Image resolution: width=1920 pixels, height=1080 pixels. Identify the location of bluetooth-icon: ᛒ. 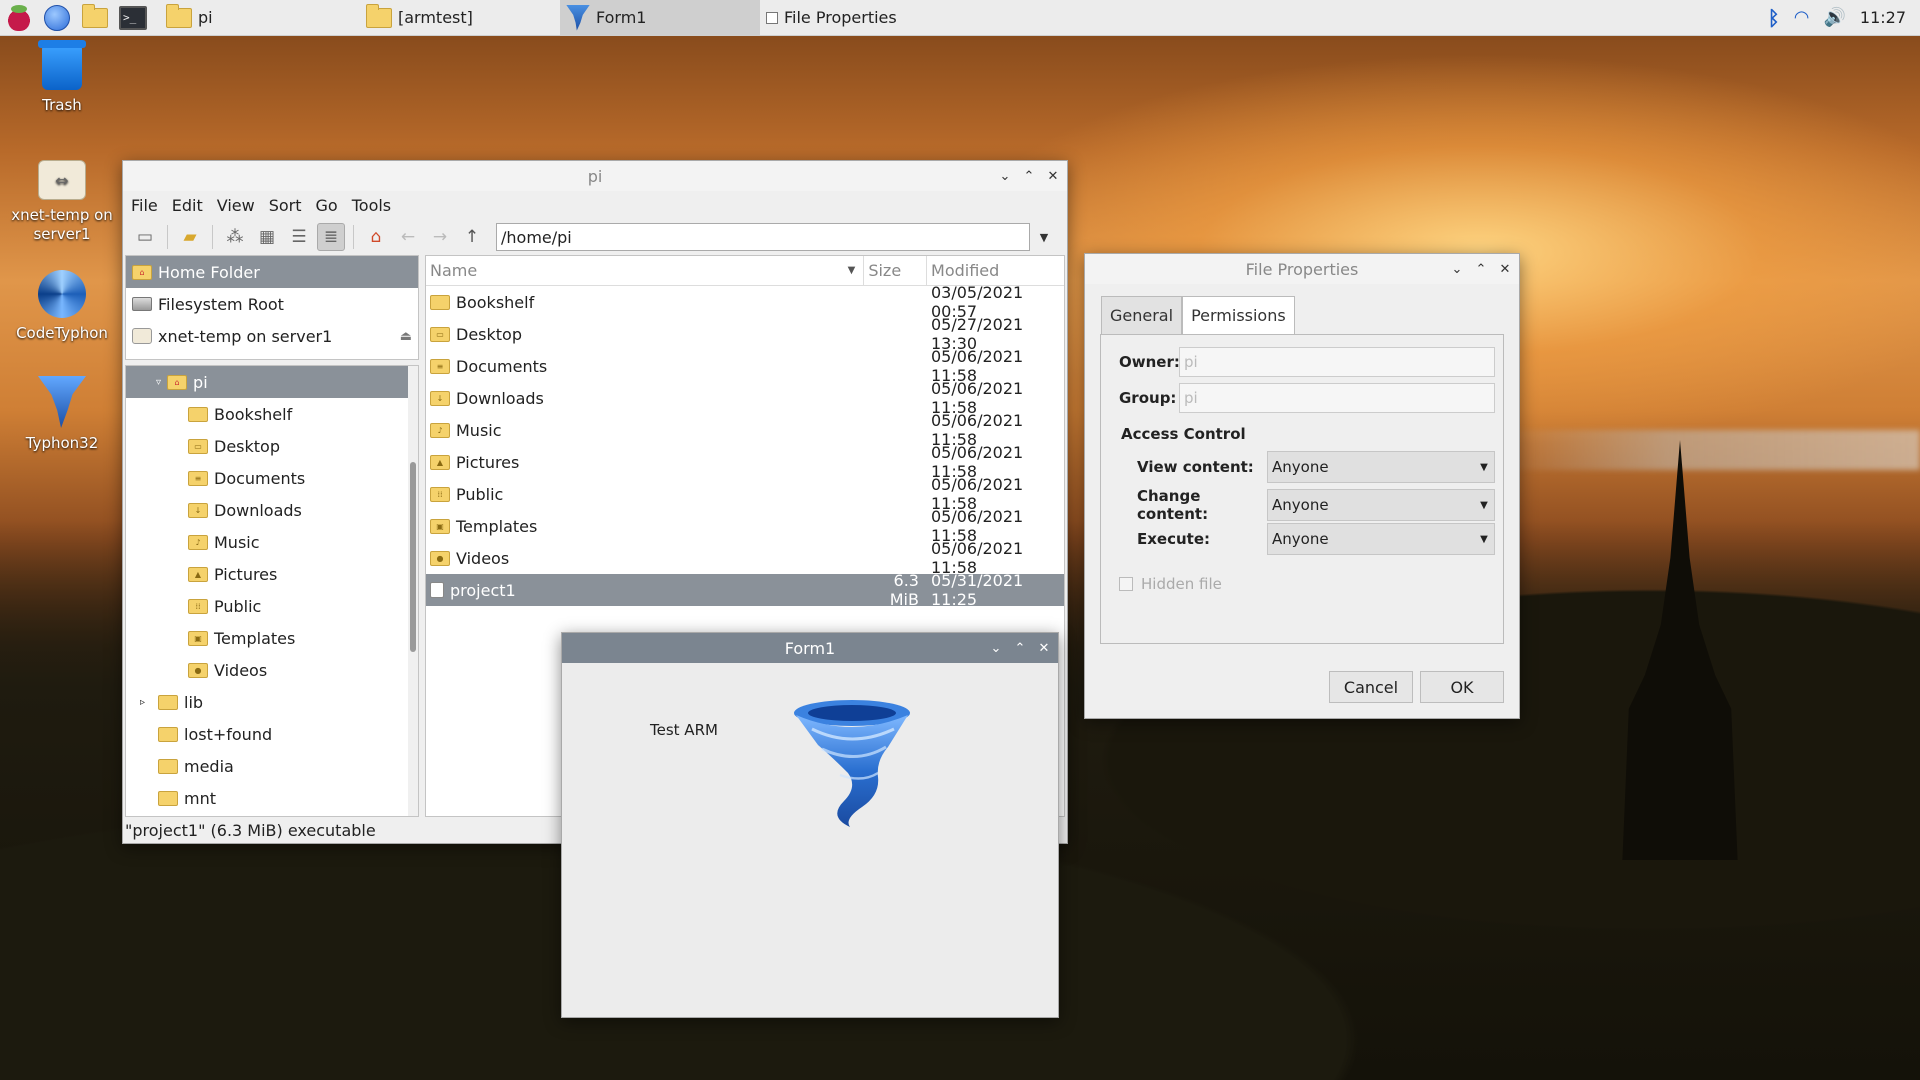
(1774, 18).